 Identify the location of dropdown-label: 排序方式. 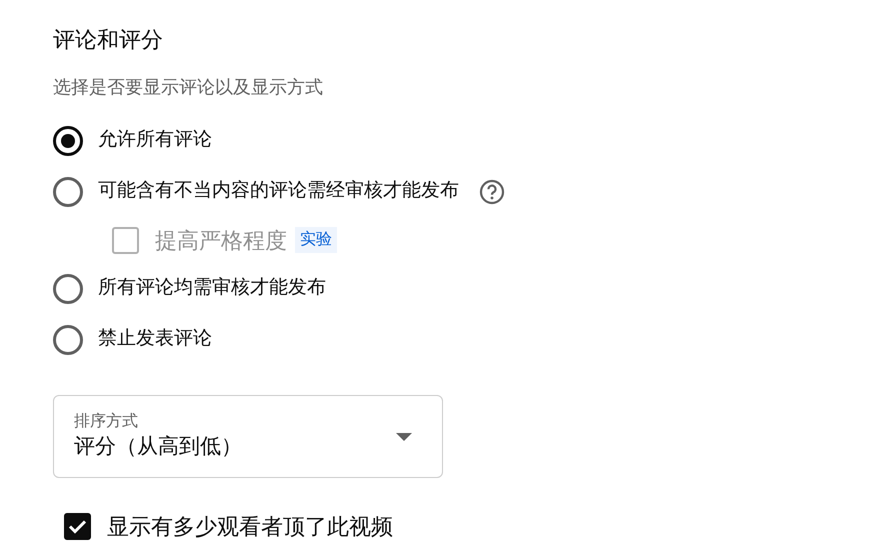
(106, 422).